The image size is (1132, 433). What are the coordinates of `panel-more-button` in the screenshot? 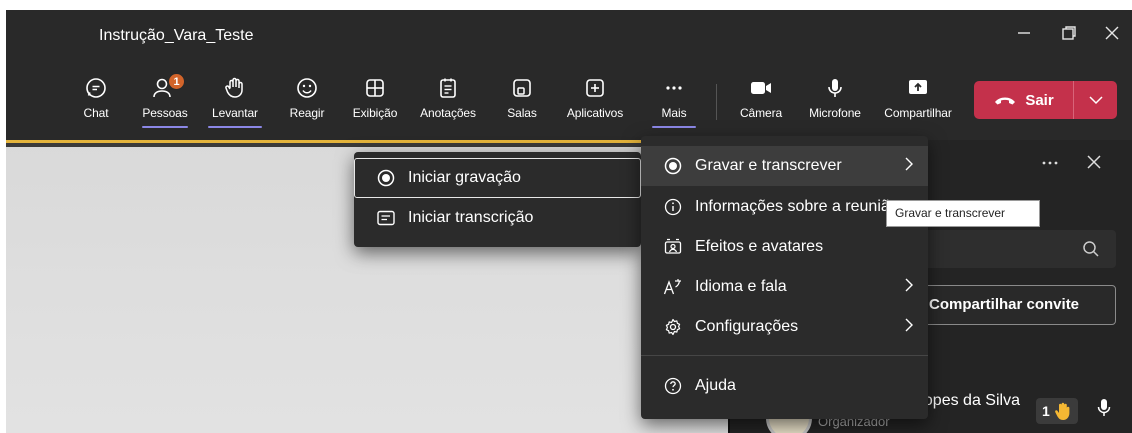 It's located at (1050, 165).